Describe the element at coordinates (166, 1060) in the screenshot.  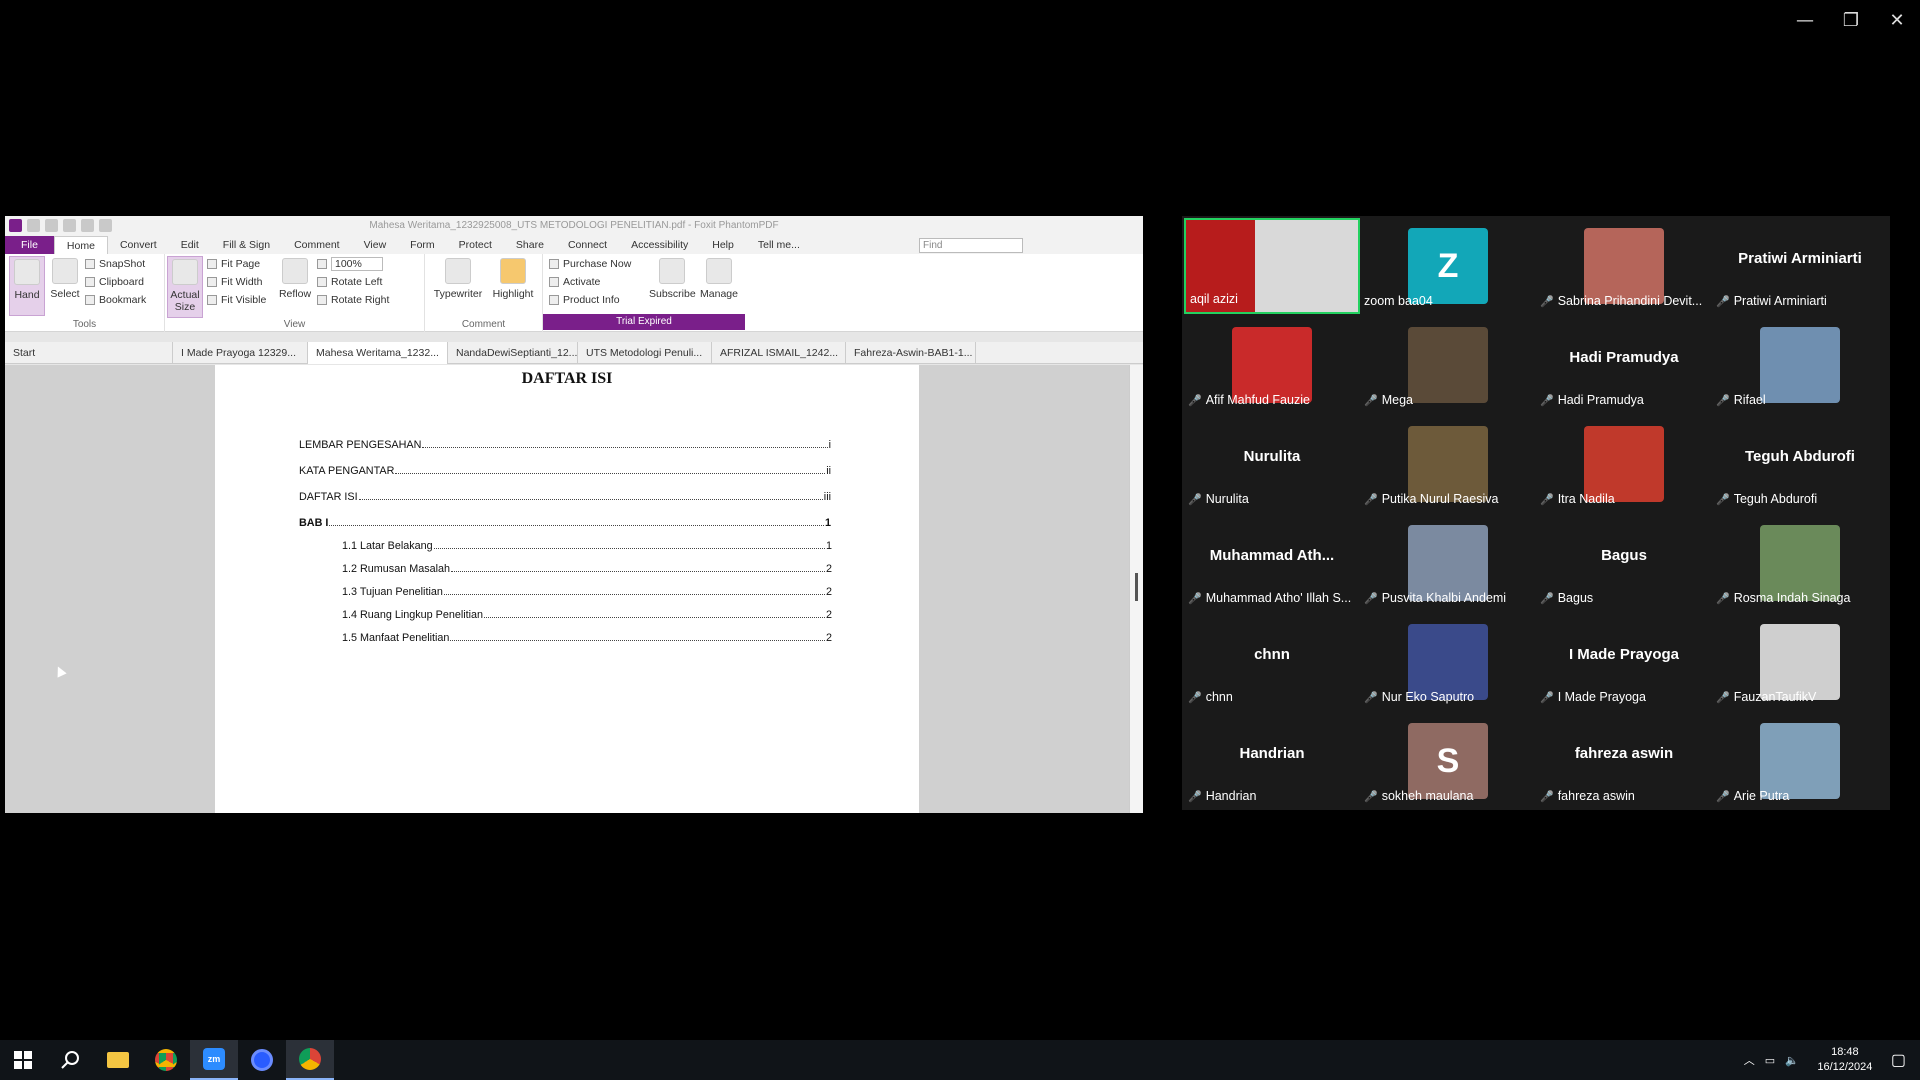
I see `chrome-button` at that location.